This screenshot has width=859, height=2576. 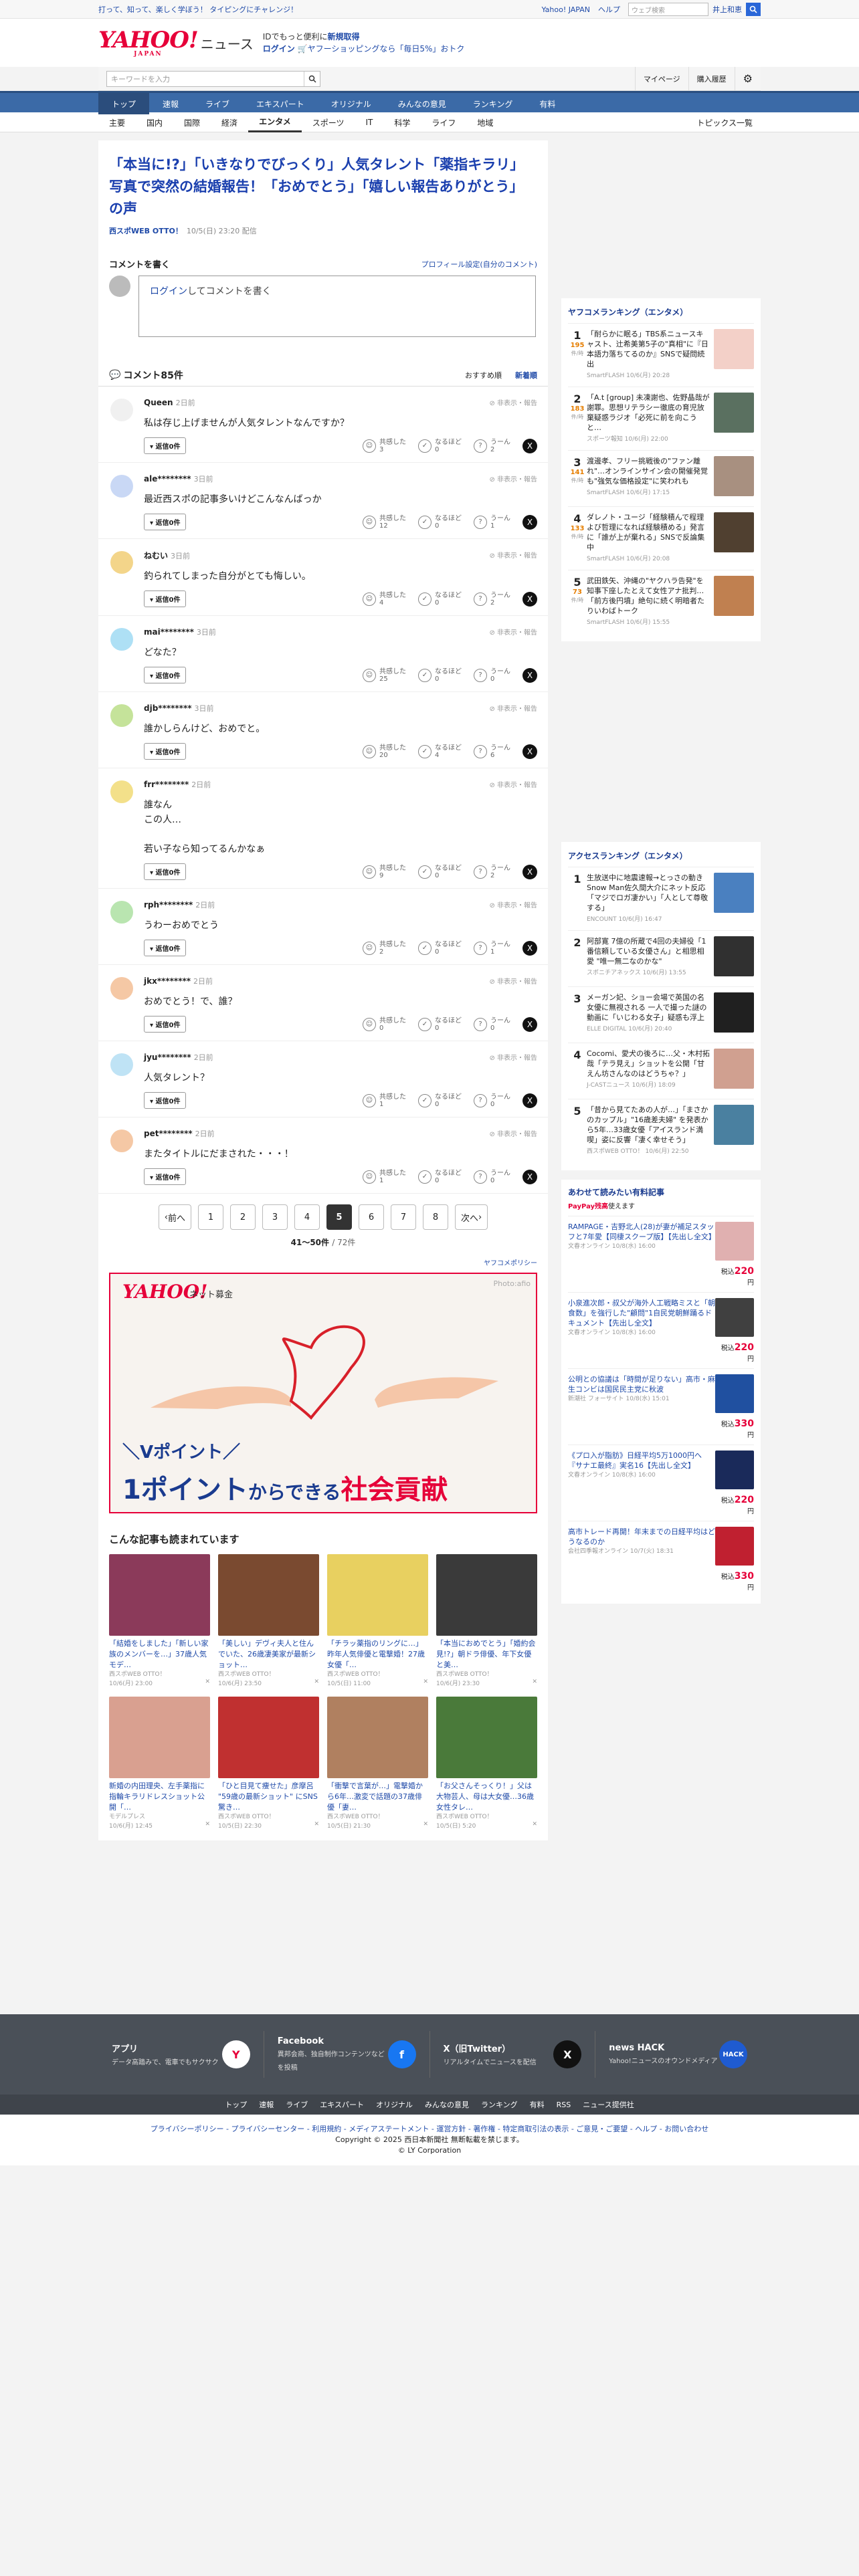 What do you see at coordinates (174, 1217) in the screenshot?
I see `pager-prev-button: ‹ 前へ` at bounding box center [174, 1217].